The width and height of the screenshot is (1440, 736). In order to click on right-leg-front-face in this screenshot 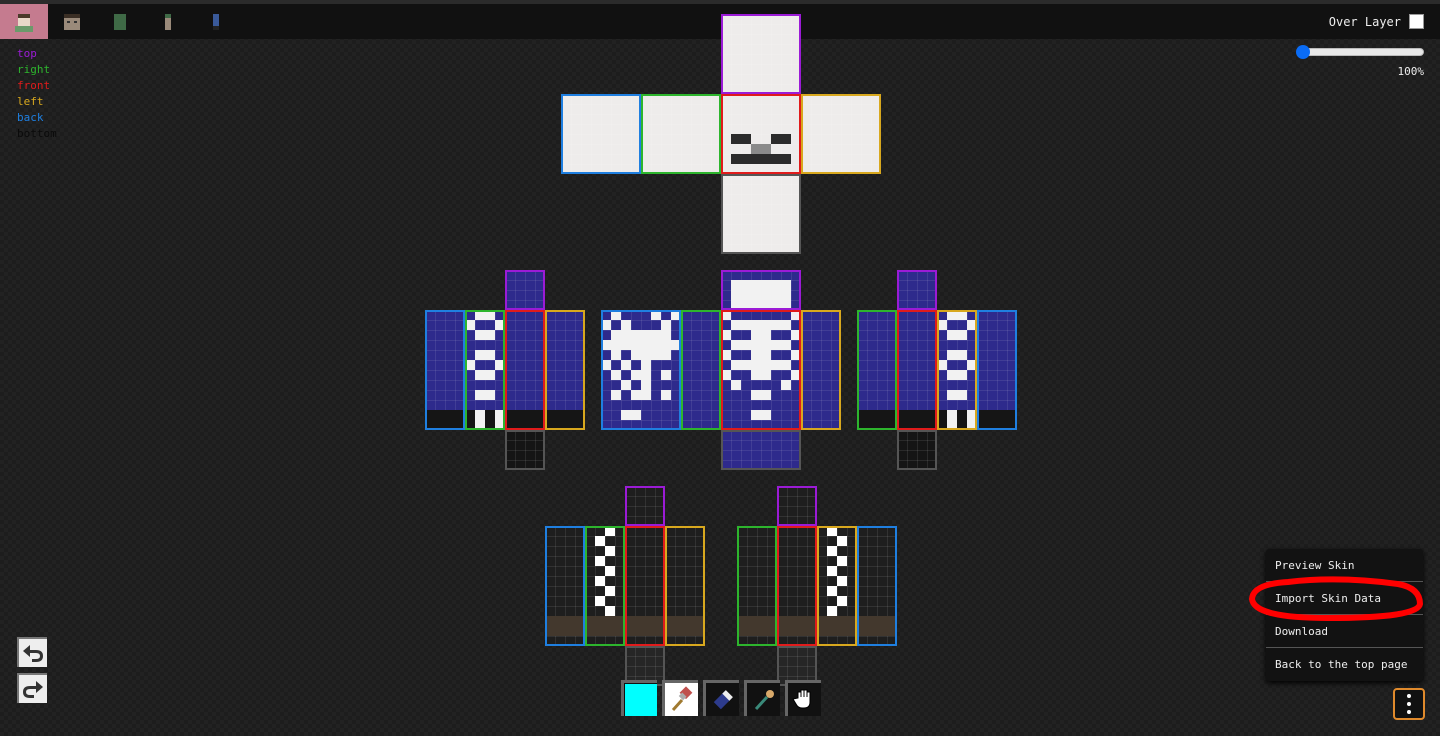, I will do `click(645, 586)`.